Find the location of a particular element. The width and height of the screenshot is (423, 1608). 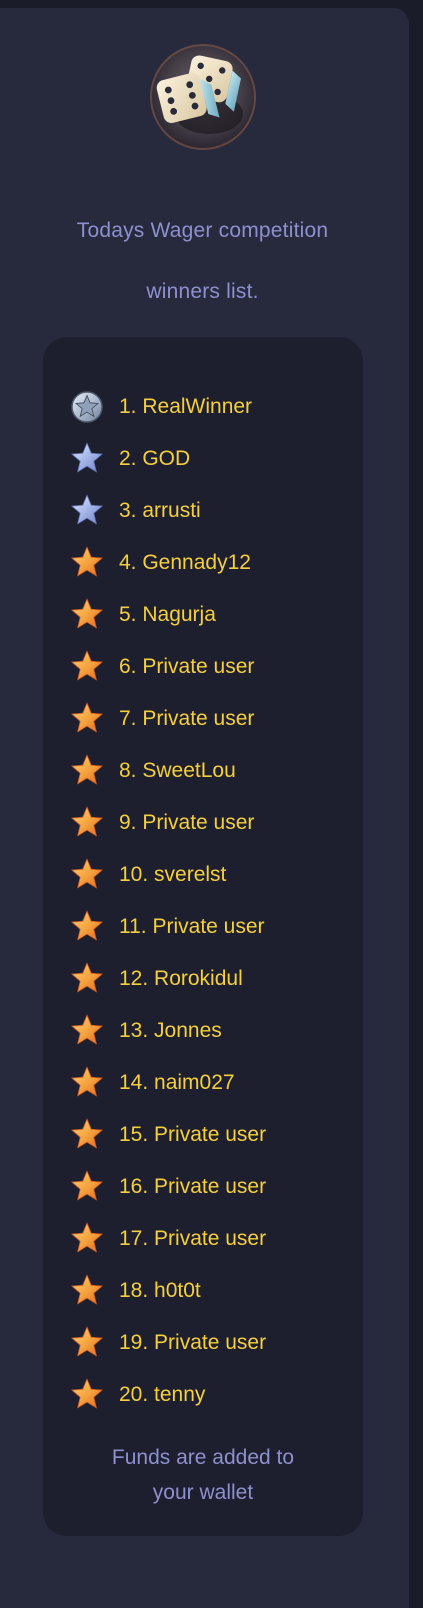

title-line-2: winners list. is located at coordinates (202, 291).